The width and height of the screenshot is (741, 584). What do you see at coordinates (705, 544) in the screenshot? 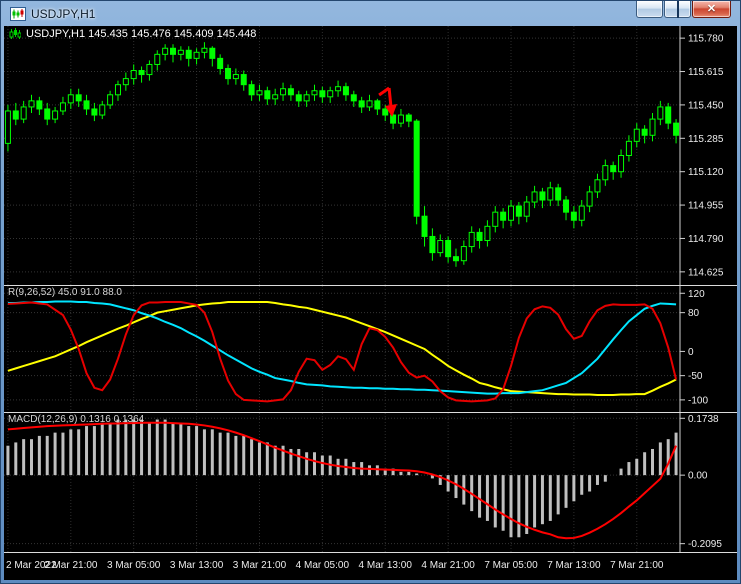
I see `svg-text: -0.2095` at bounding box center [705, 544].